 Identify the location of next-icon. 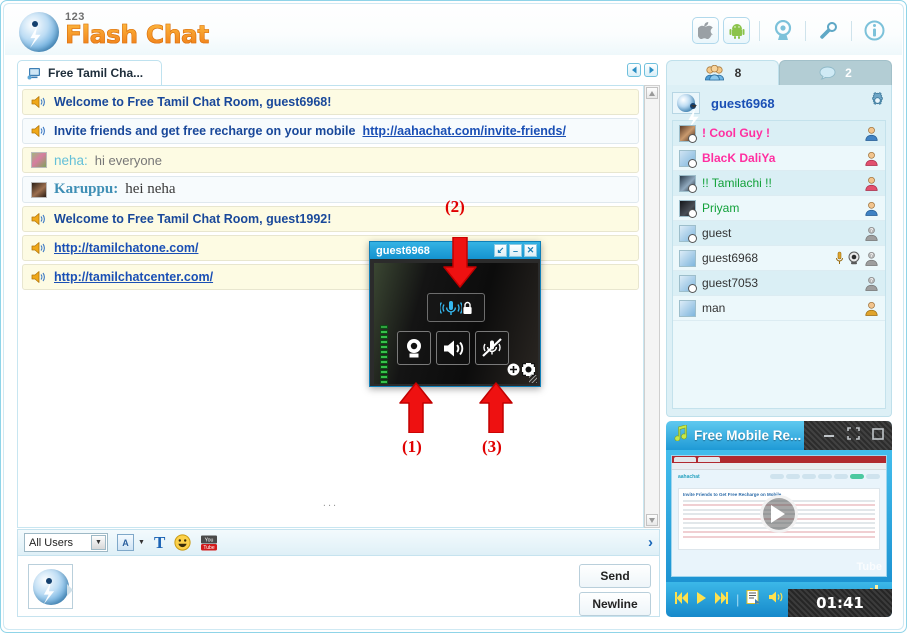
(721, 600).